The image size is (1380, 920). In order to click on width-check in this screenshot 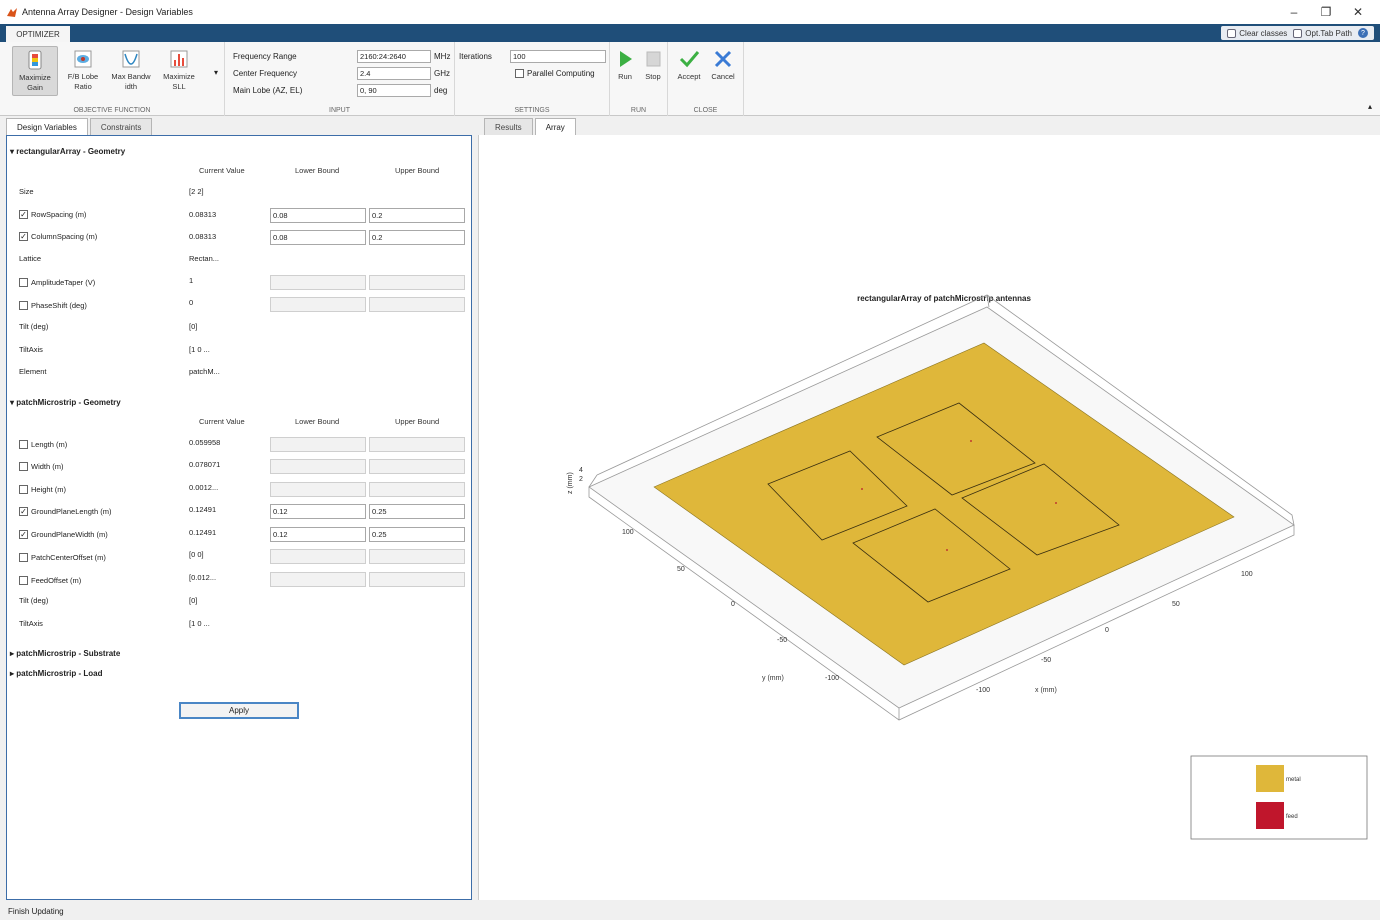, I will do `click(23, 466)`.